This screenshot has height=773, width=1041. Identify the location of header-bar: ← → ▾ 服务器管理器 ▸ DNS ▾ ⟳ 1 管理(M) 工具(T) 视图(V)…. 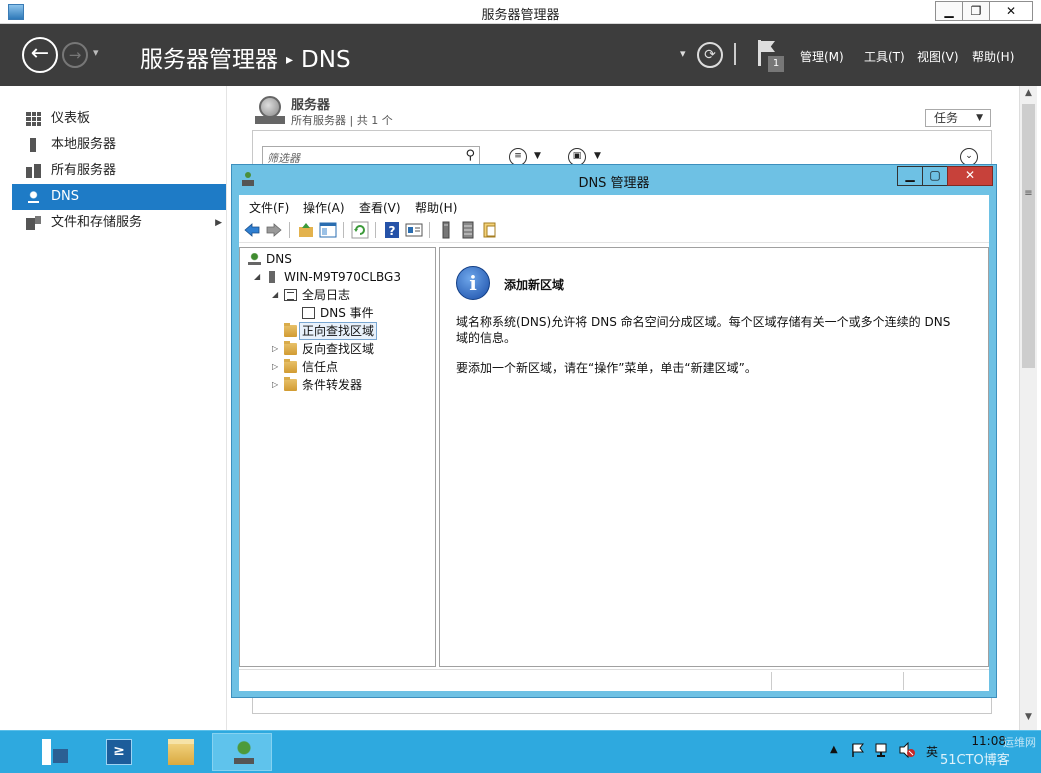
(520, 55).